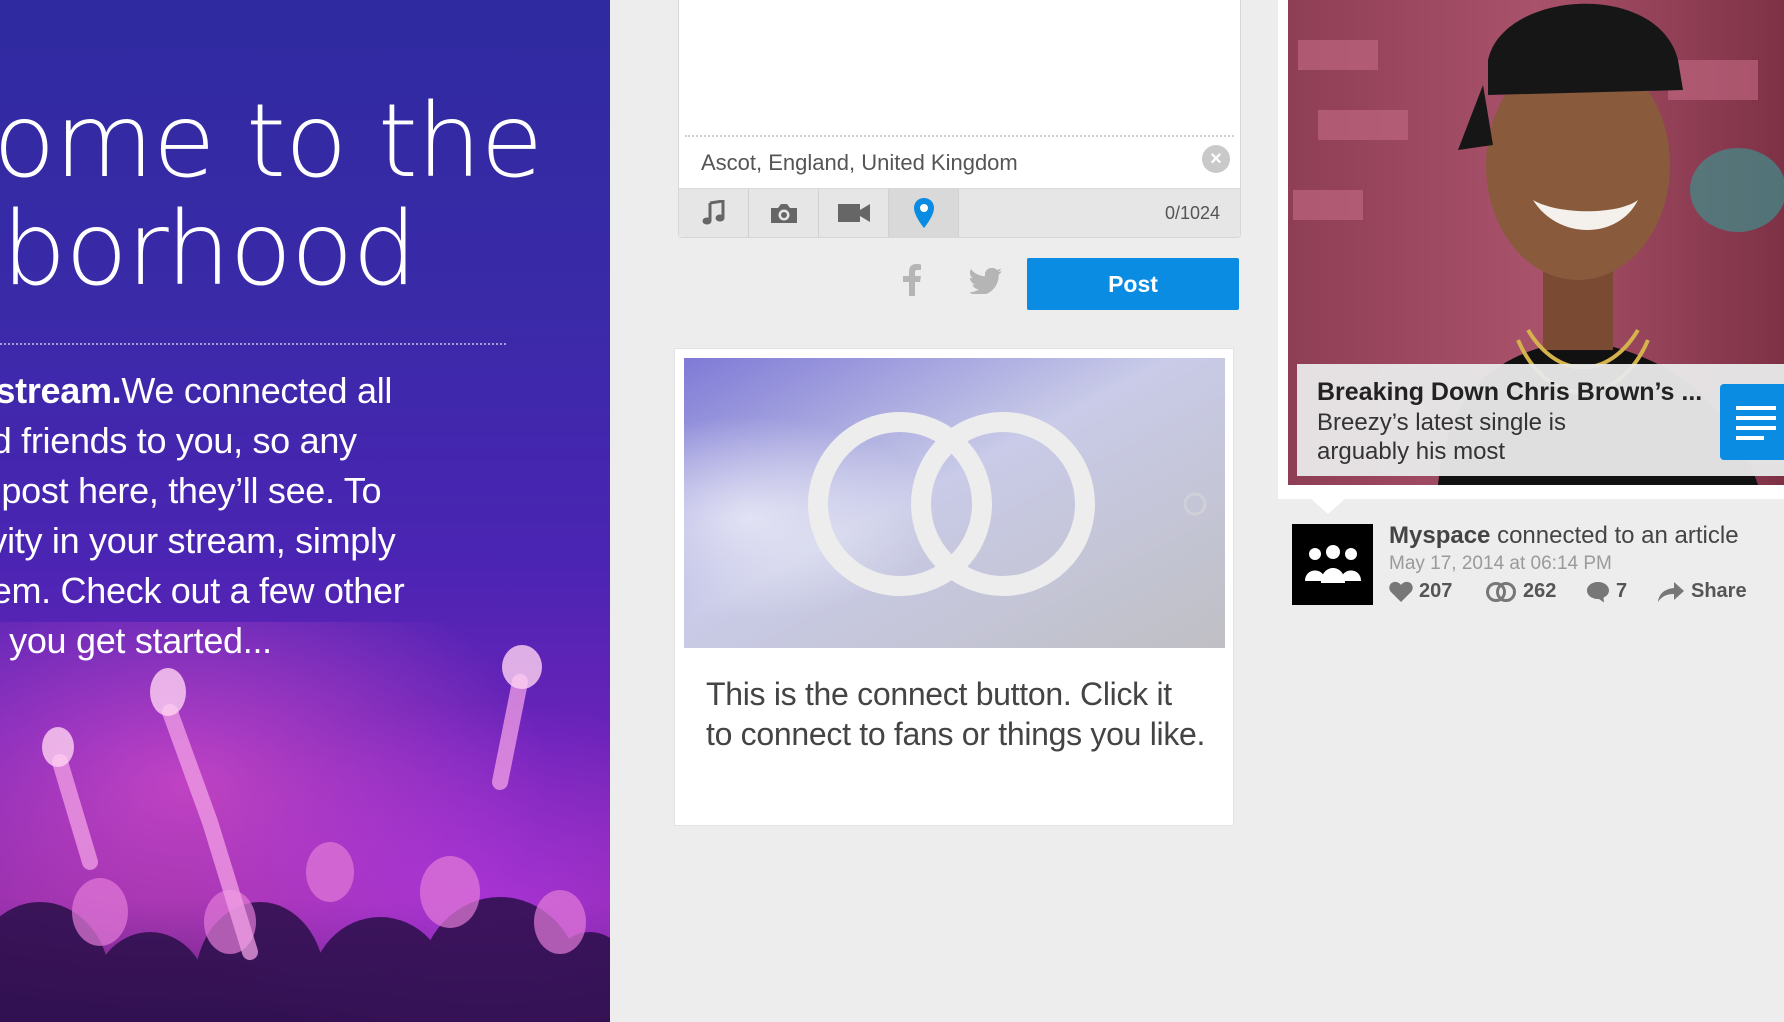 This screenshot has height=1022, width=1784. I want to click on attach-video-button, so click(854, 213).